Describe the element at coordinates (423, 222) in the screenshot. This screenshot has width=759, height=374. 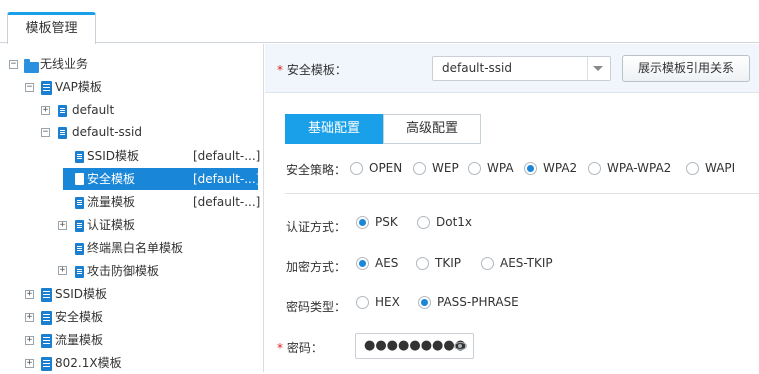
I see `radio-dot1x` at that location.